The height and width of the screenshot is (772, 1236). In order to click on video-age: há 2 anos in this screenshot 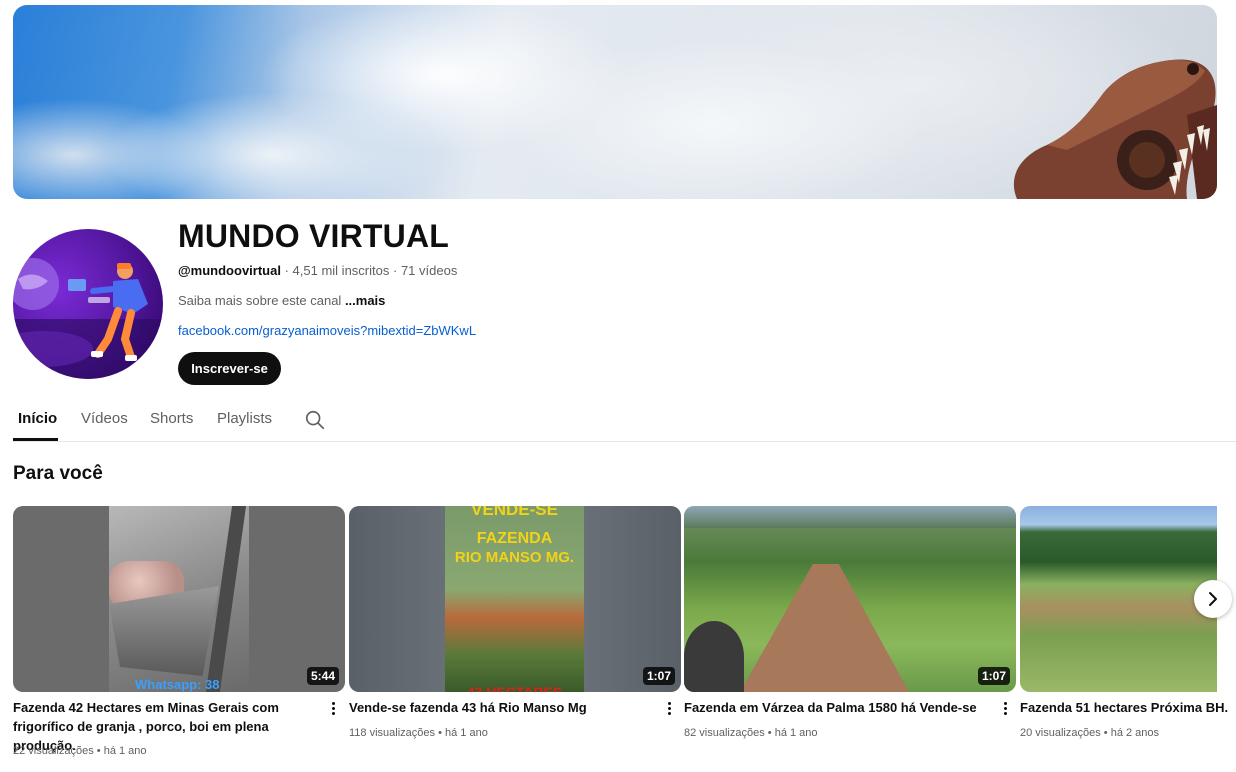, I will do `click(1135, 733)`.